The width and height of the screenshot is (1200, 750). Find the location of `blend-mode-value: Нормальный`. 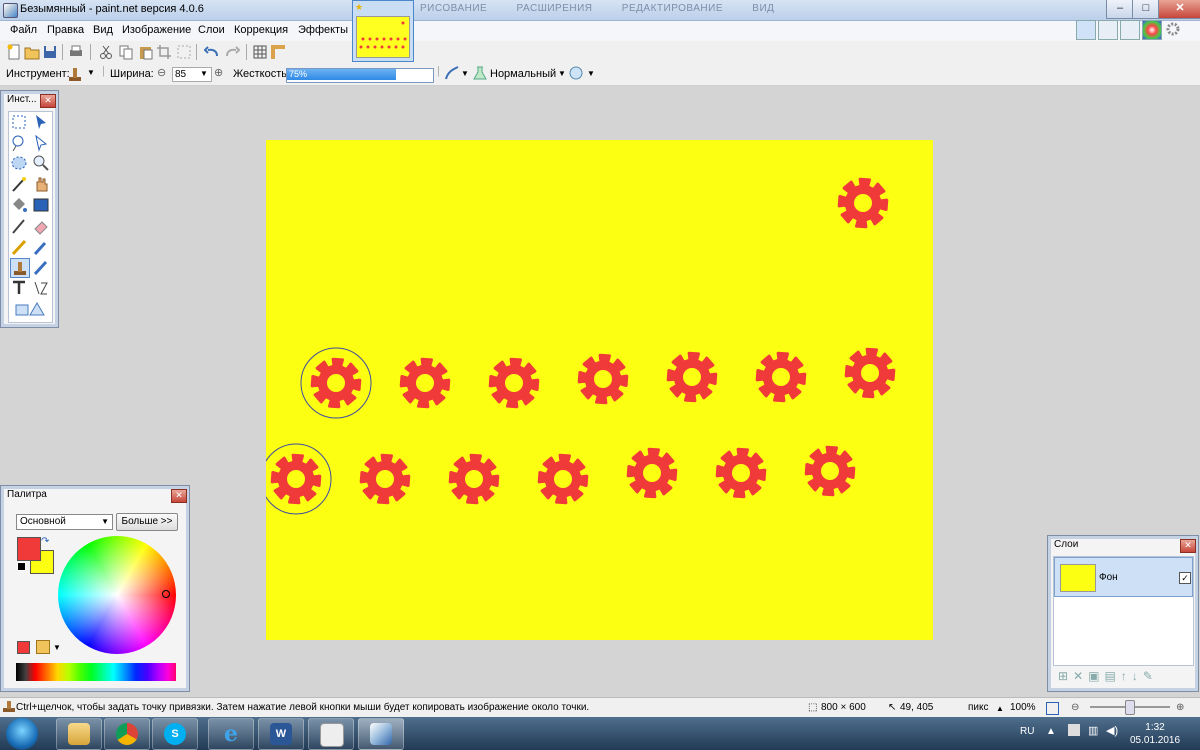

blend-mode-value: Нормальный is located at coordinates (523, 74).